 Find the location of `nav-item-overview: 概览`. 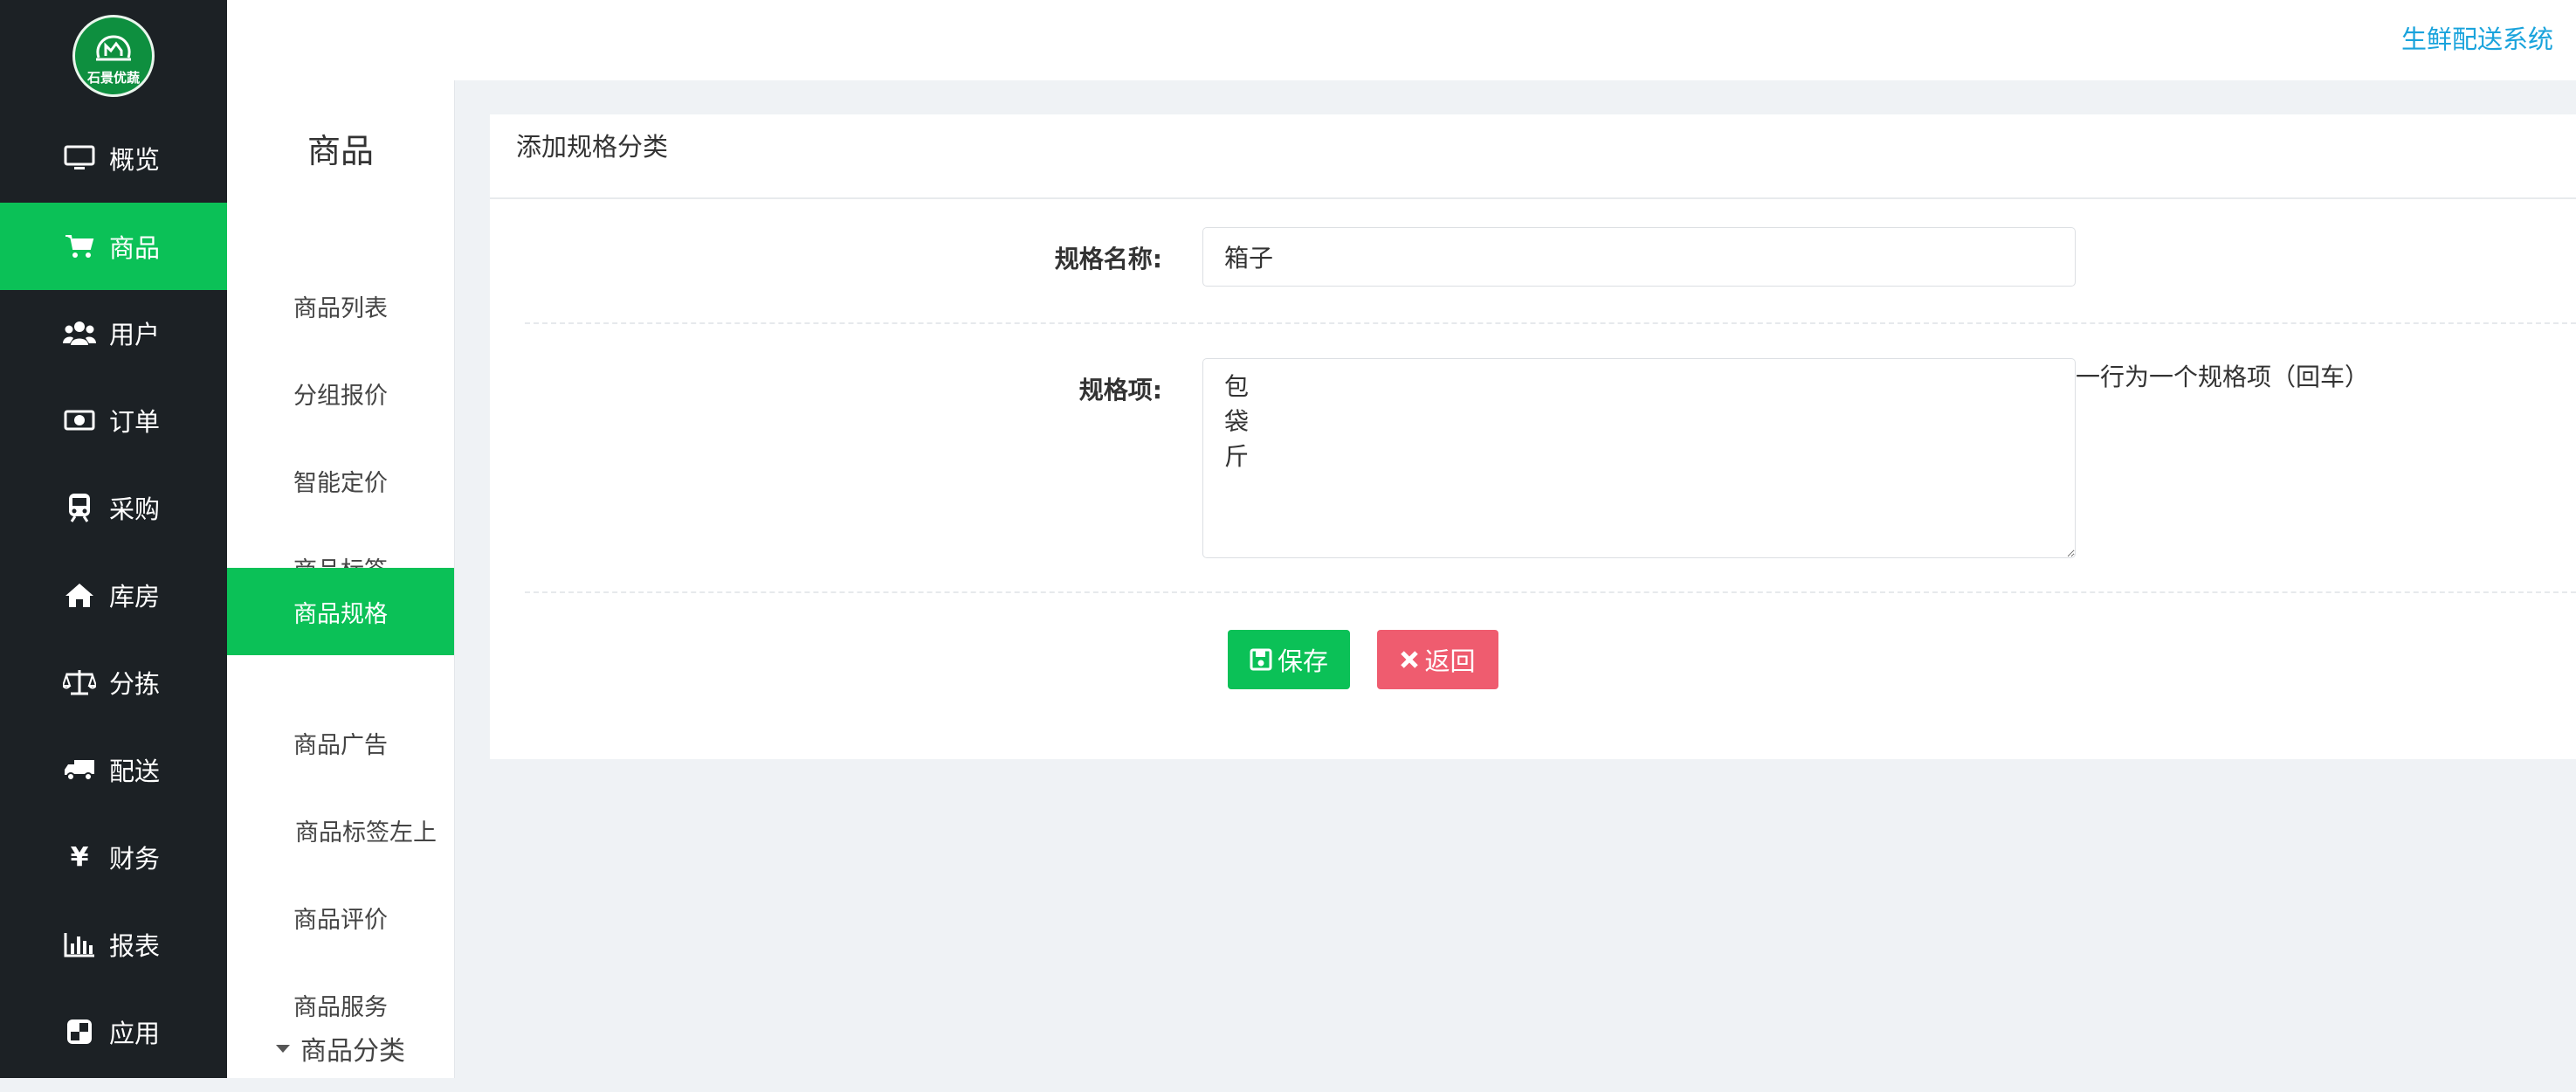

nav-item-overview: 概览 is located at coordinates (113, 158).